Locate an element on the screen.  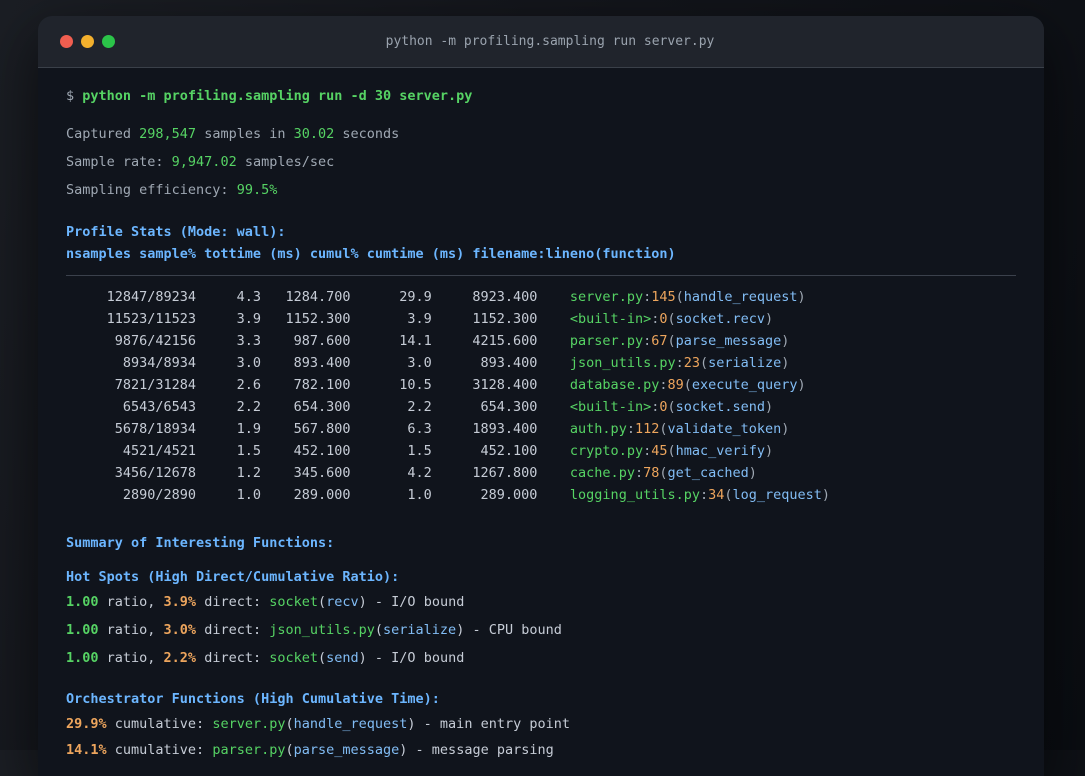
line-number: 34 is located at coordinates (716, 495).